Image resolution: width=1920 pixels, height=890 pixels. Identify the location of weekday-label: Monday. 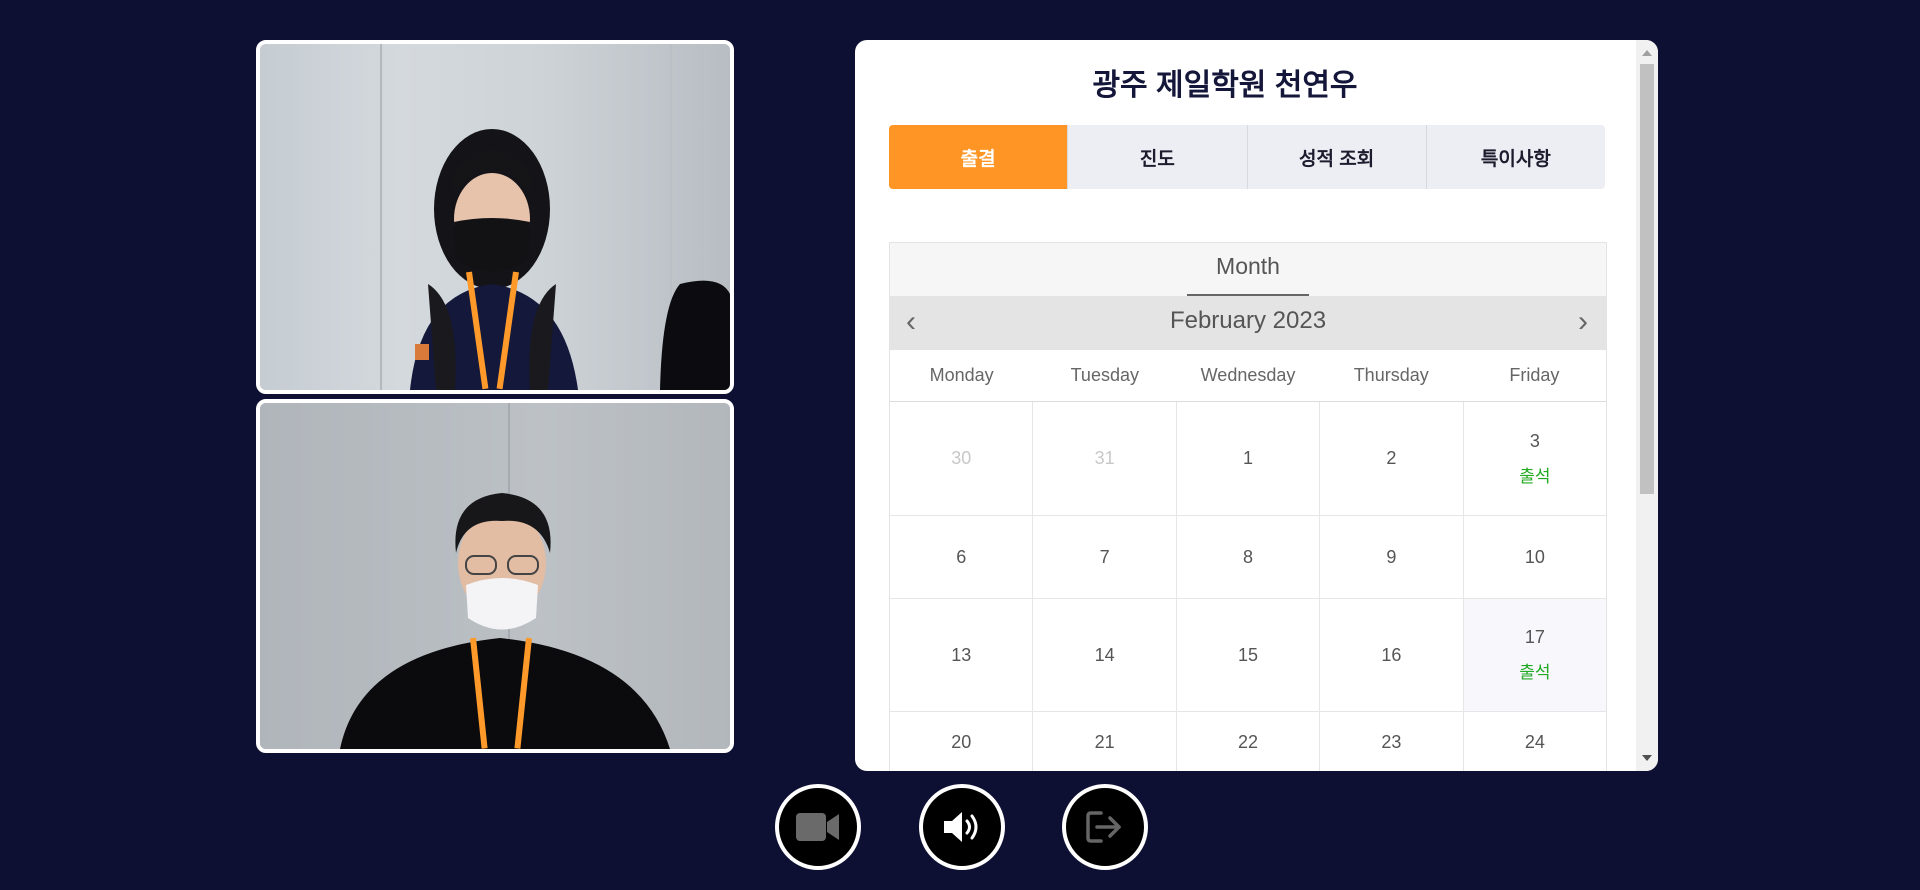
(961, 375).